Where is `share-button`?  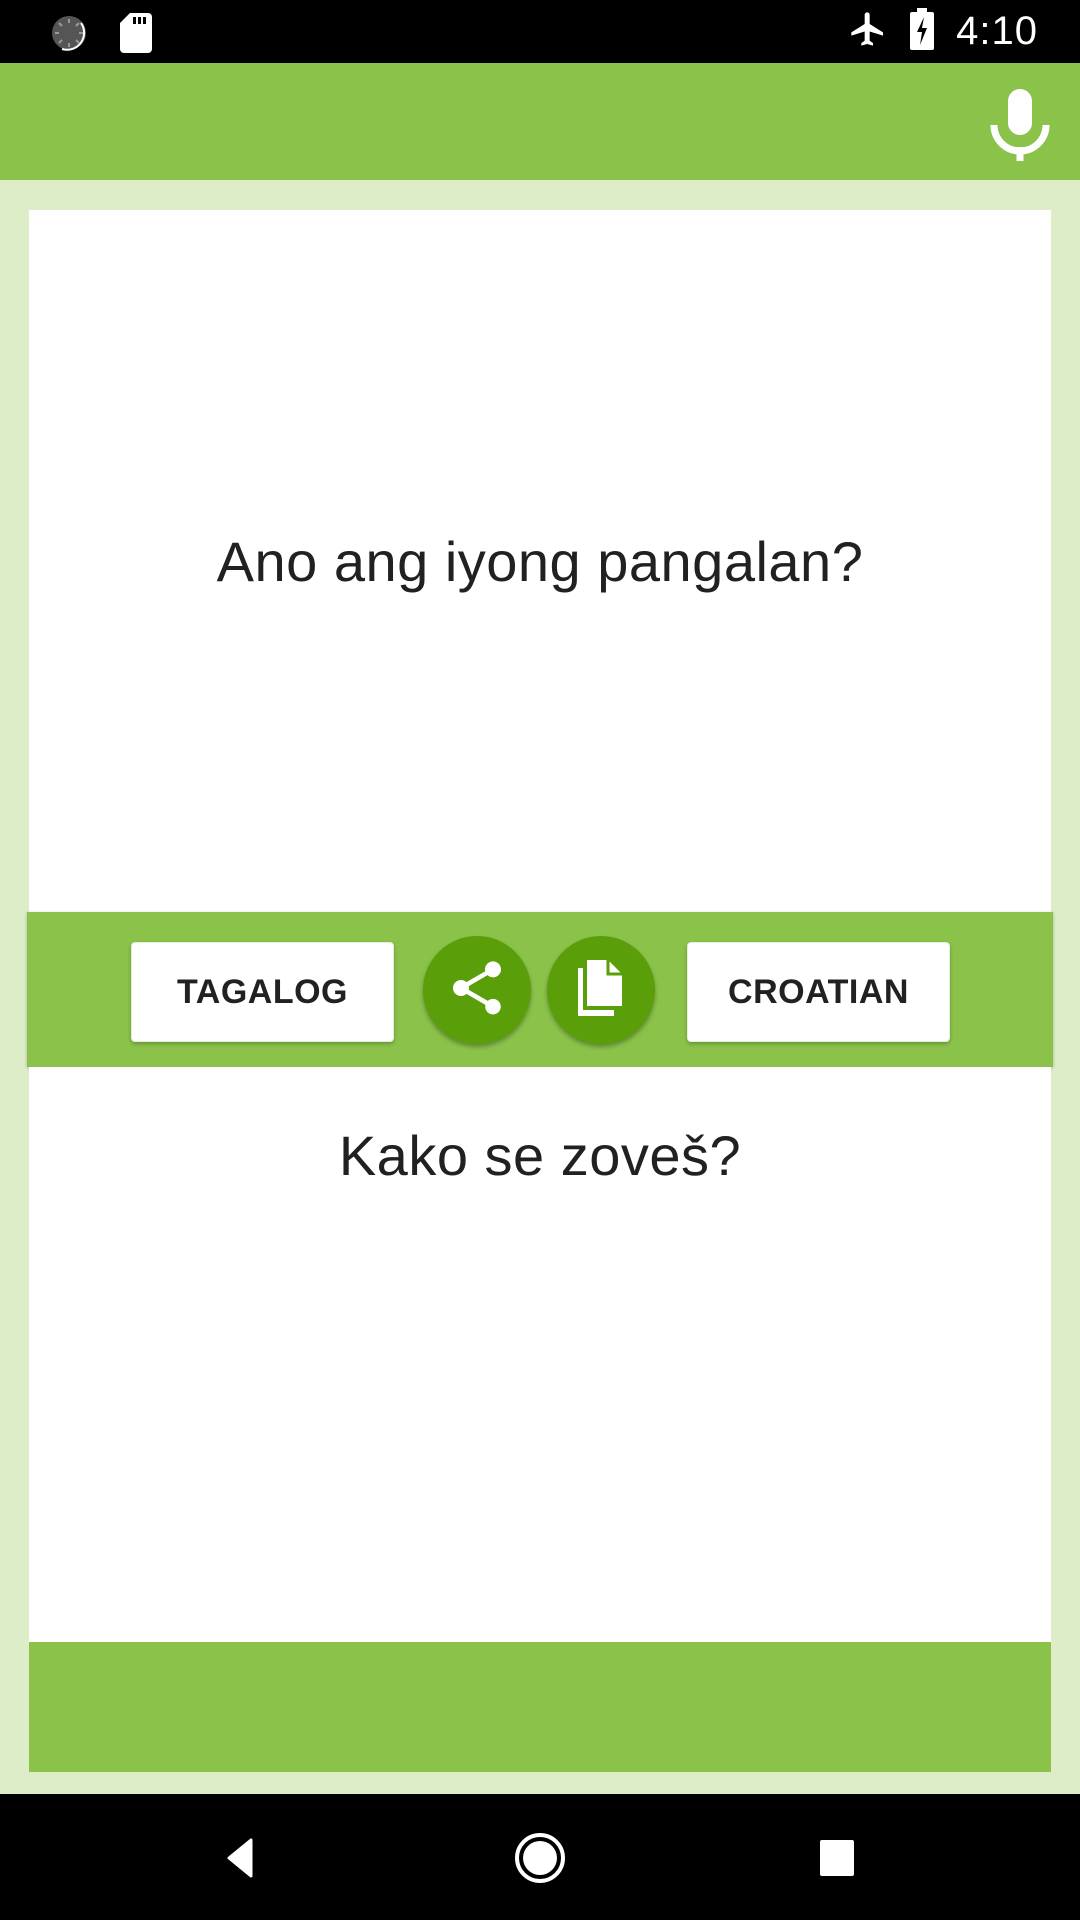 share-button is located at coordinates (477, 990).